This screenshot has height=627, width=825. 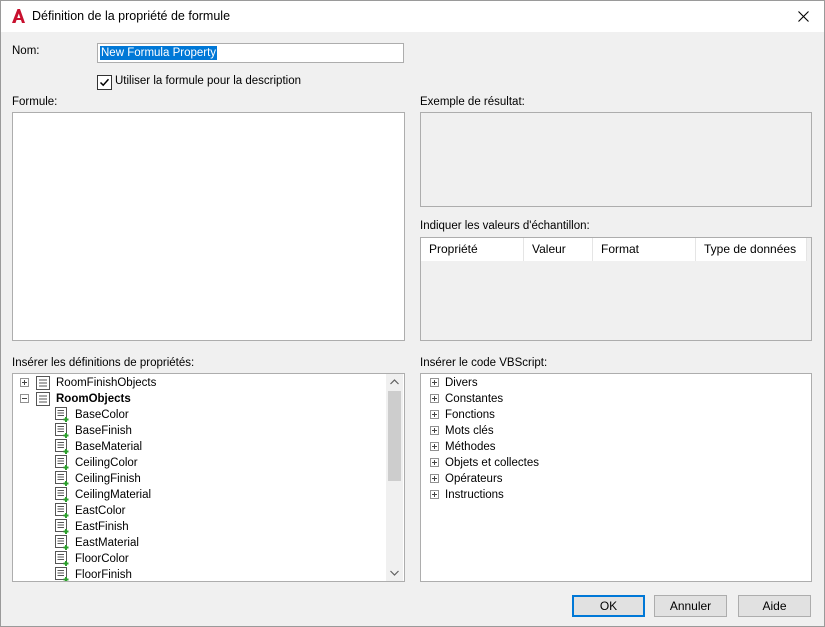 What do you see at coordinates (107, 543) in the screenshot?
I see `tree-item-label: EastMaterial` at bounding box center [107, 543].